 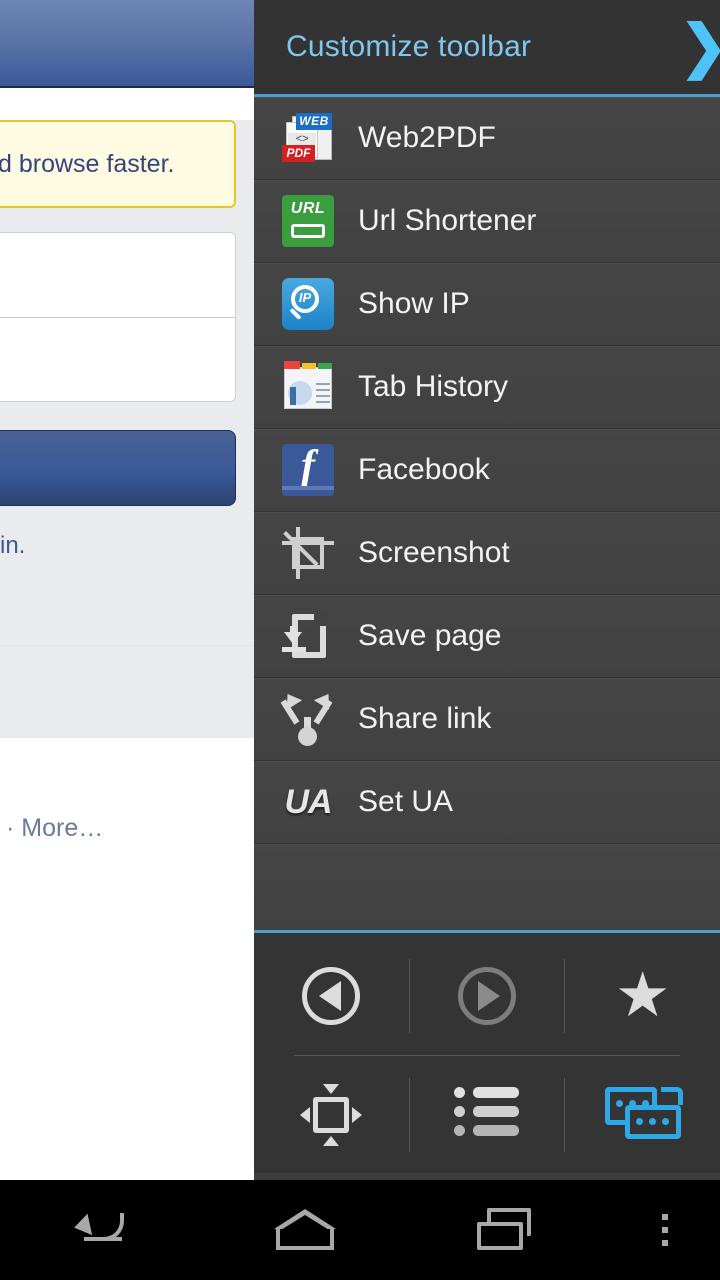 I want to click on toolbar-row-1: ★, so click(x=487, y=996).